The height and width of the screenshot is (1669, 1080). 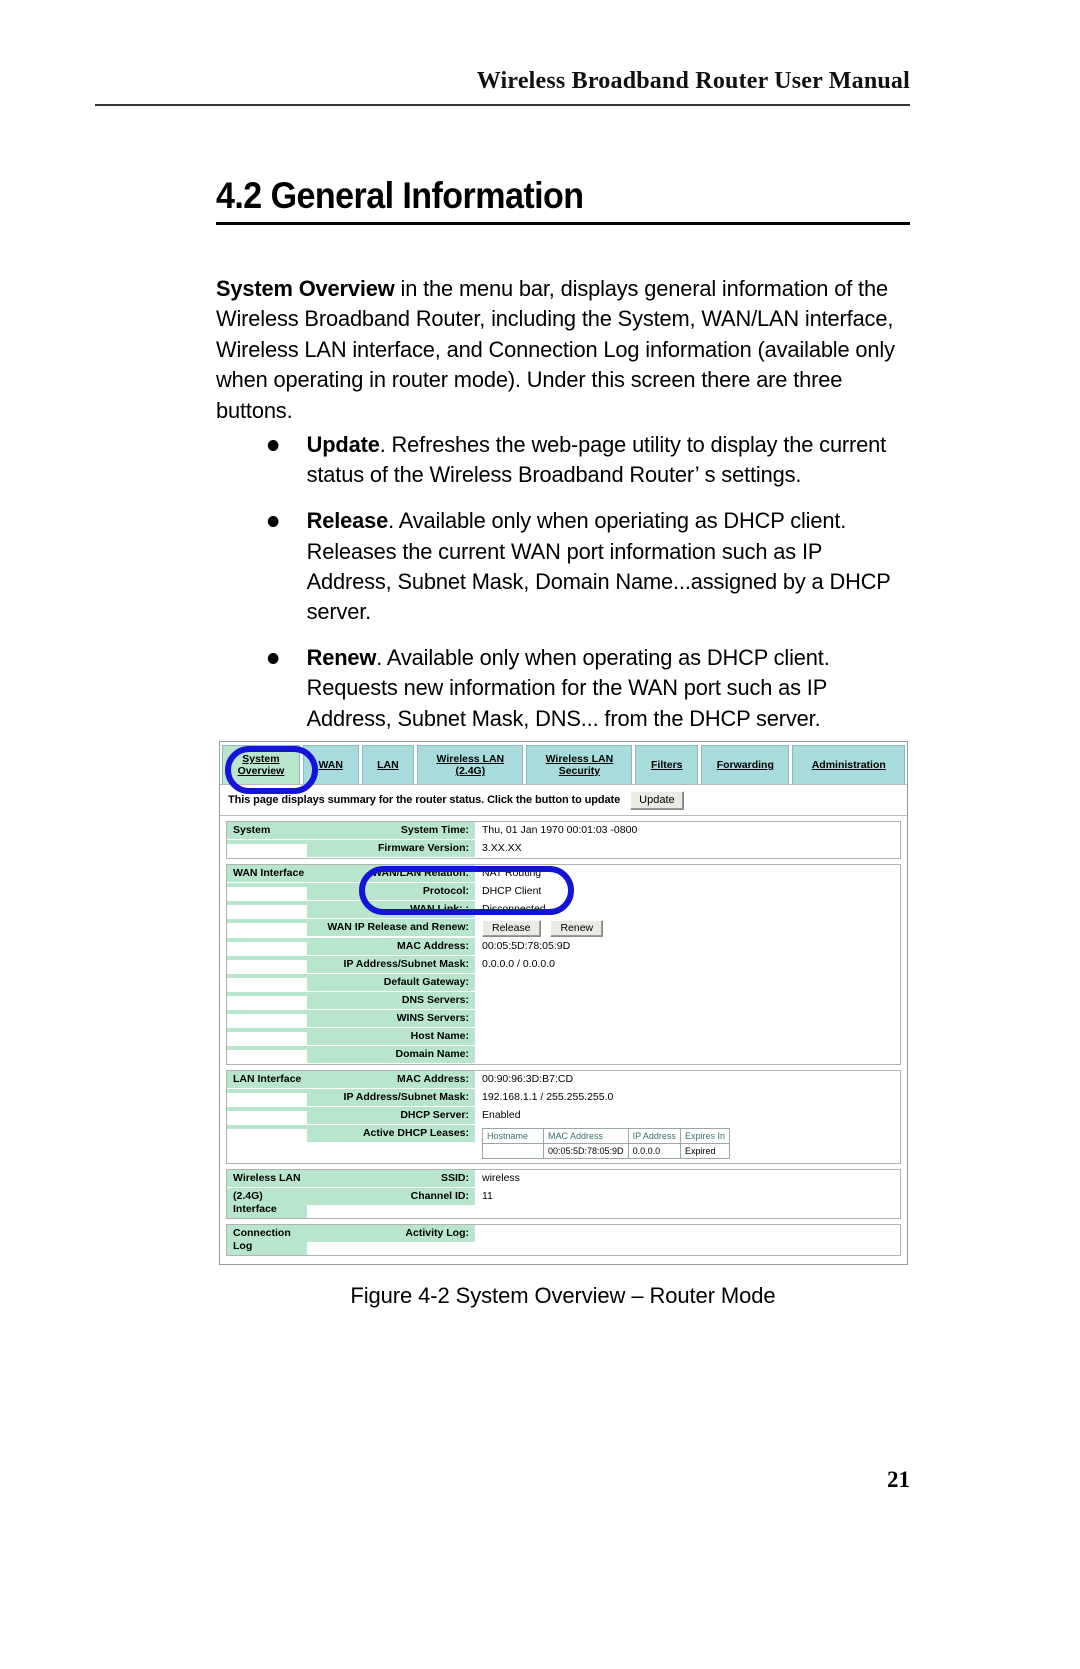 I want to click on cell-ip-address: 0.0.0.0, so click(x=654, y=1151).